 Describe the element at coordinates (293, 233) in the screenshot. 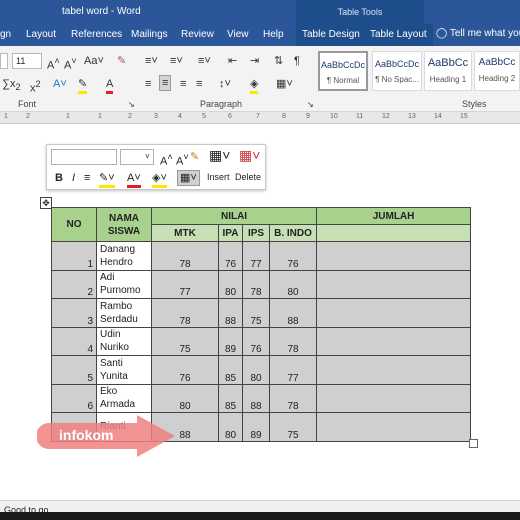

I see `header-b-indo: B. INDO` at that location.